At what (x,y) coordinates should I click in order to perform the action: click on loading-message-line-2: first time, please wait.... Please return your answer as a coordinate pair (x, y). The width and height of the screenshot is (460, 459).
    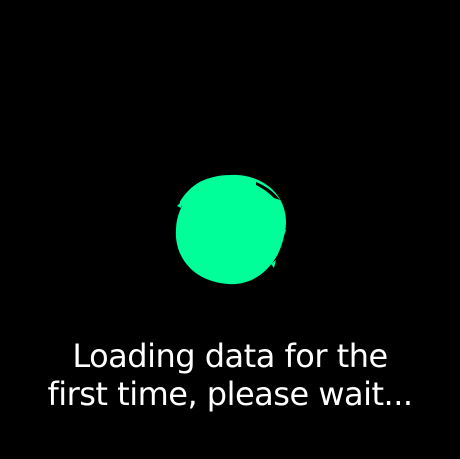
    Looking at the image, I should click on (230, 394).